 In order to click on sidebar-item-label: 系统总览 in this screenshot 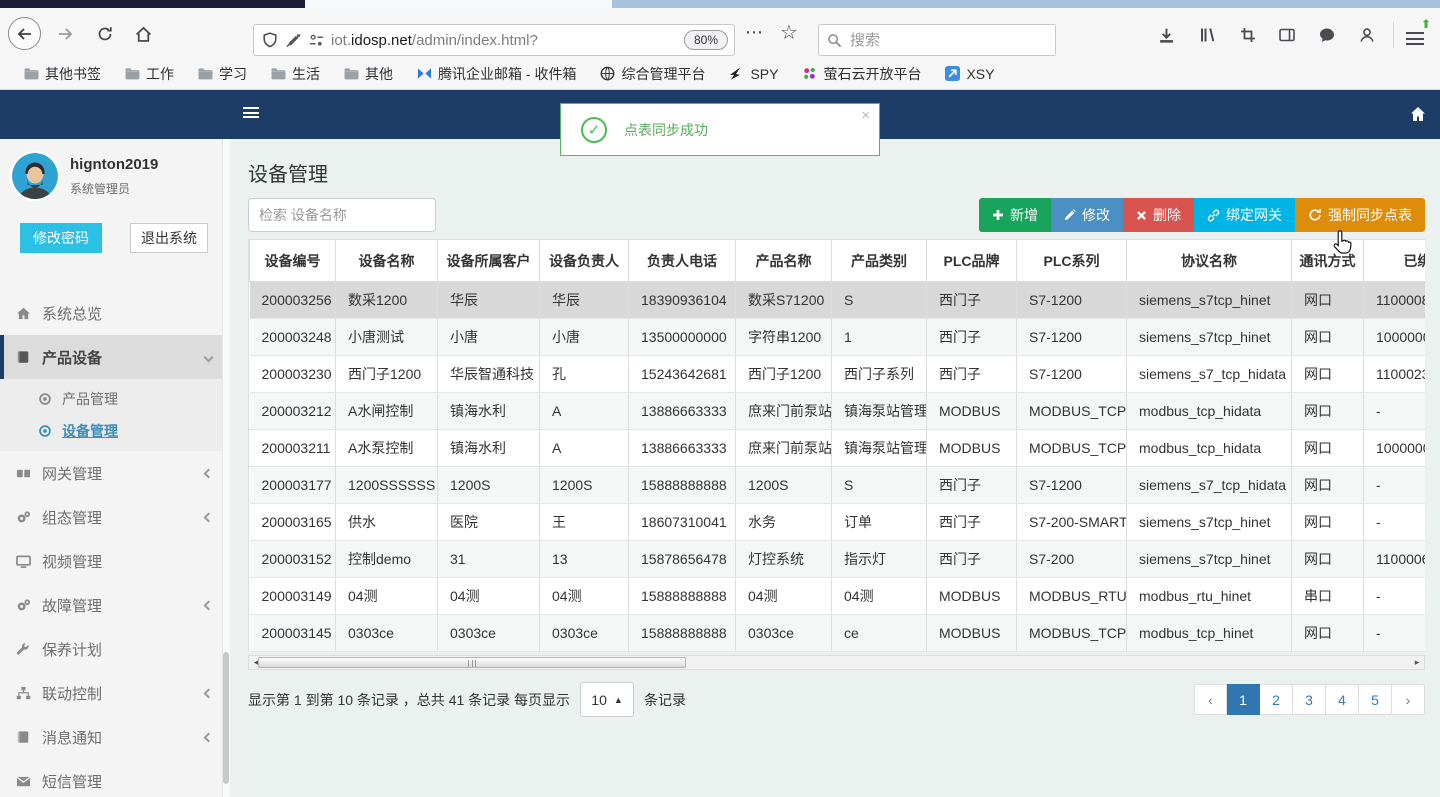, I will do `click(72, 314)`.